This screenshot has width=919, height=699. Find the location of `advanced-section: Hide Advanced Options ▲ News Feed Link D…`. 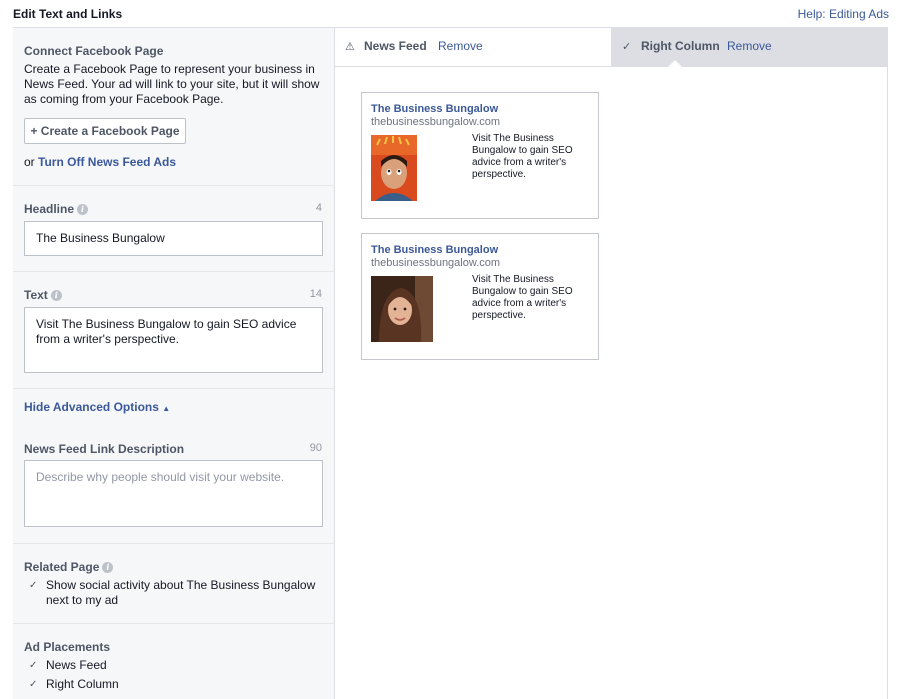

advanced-section: Hide Advanced Options ▲ News Feed Link D… is located at coordinates (174, 466).